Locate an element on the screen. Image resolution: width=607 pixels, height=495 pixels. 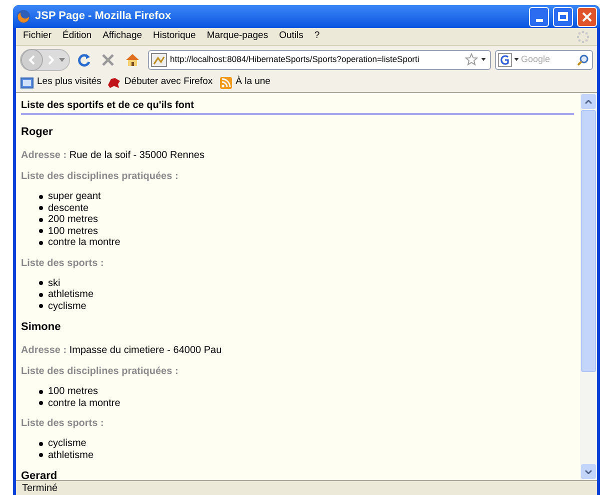
scroll-thumb is located at coordinates (588, 241).